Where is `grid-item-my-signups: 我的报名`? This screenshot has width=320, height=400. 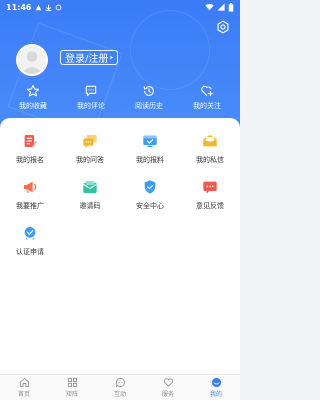 grid-item-my-signups: 我的报名 is located at coordinates (30, 149).